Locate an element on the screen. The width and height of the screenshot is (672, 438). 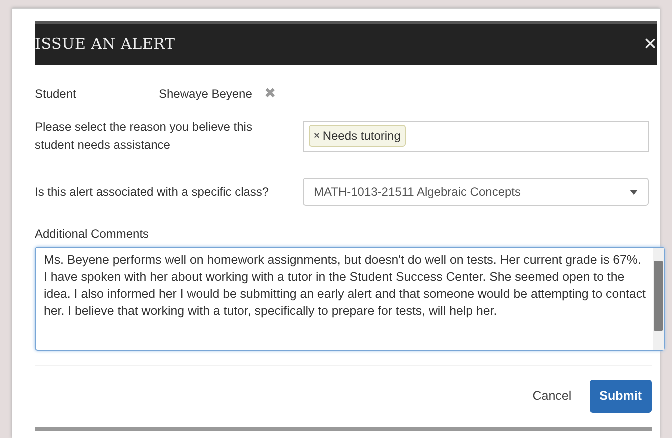
reason-field: × Needs tutoring is located at coordinates (476, 136).